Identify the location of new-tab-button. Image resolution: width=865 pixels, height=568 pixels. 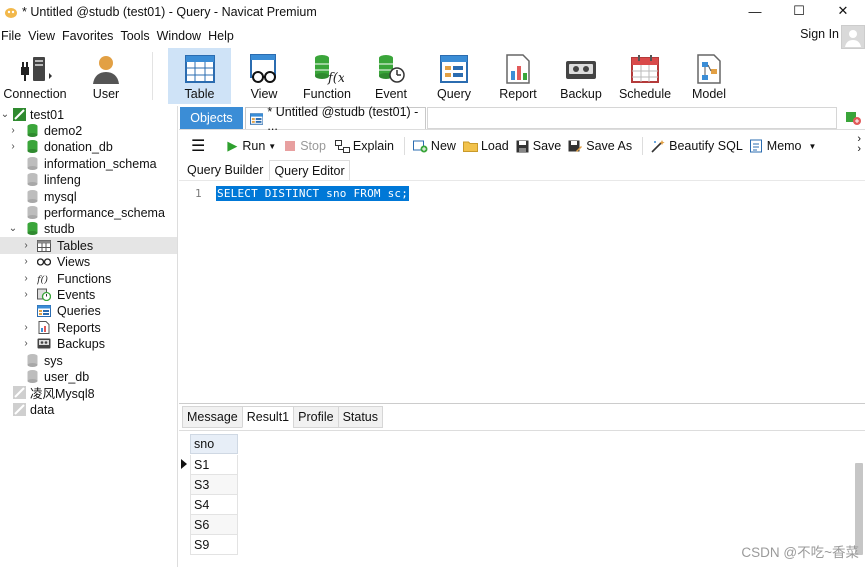
(853, 118).